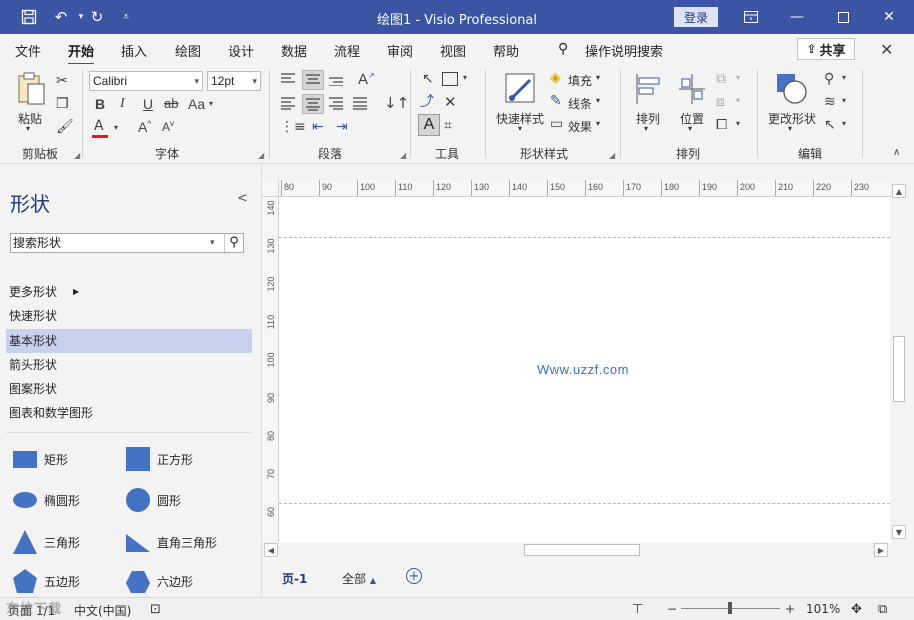 The image size is (914, 620). I want to click on shape-pentagon: 五边形, so click(46, 581).